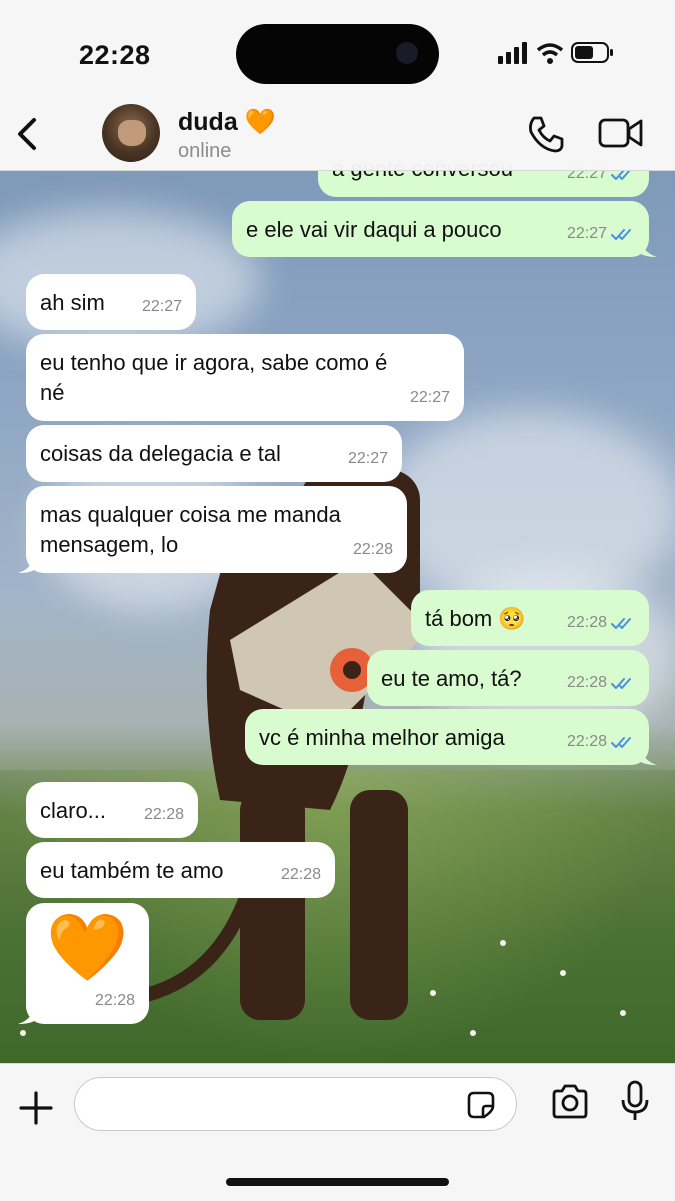 This screenshot has height=1201, width=675. Describe the element at coordinates (205, 151) in the screenshot. I see `contact-status: online` at that location.